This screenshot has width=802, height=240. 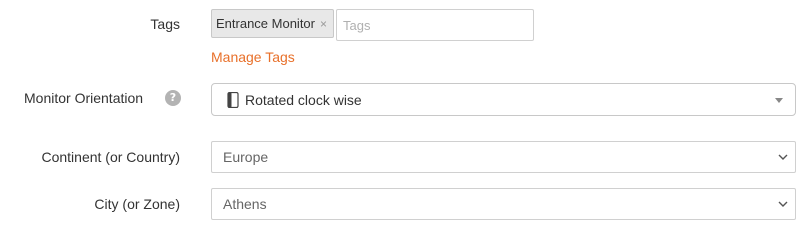 I want to click on help-icon: ?, so click(x=173, y=98).